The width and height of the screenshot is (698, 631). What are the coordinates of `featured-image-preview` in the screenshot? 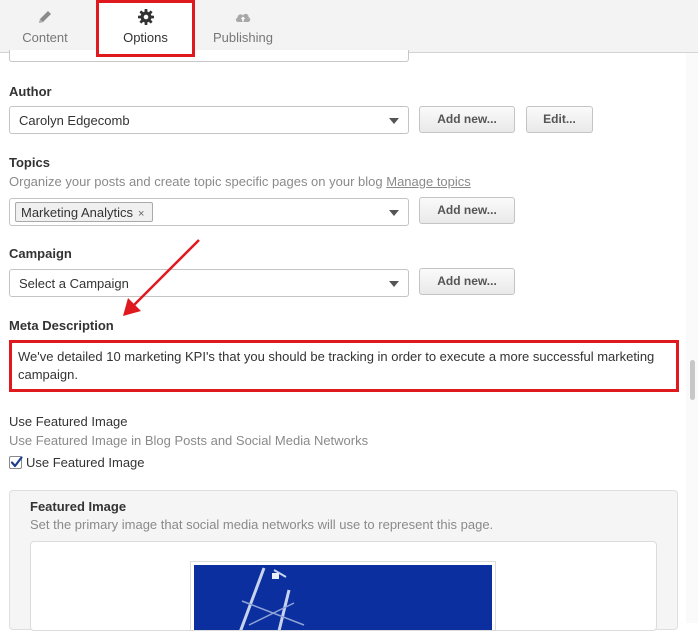 It's located at (343, 597).